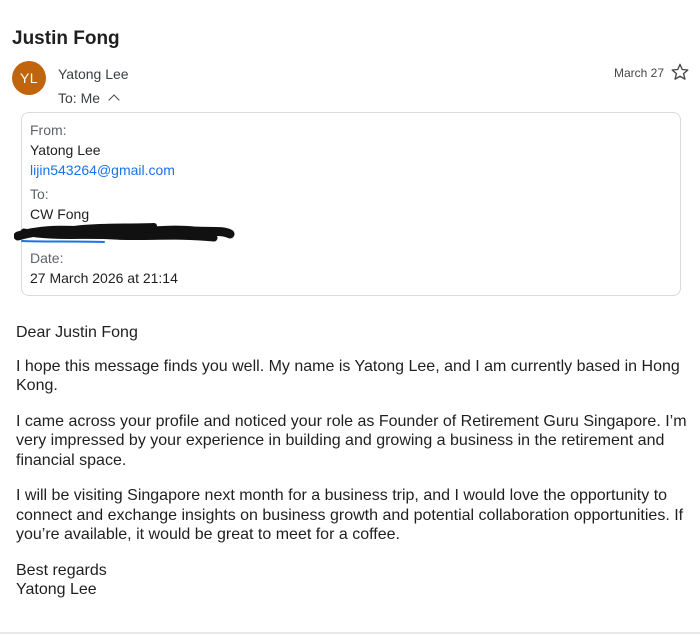 The height and width of the screenshot is (636, 700). Describe the element at coordinates (104, 278) in the screenshot. I see `date-value: 27 March 2026 at 21:14` at that location.